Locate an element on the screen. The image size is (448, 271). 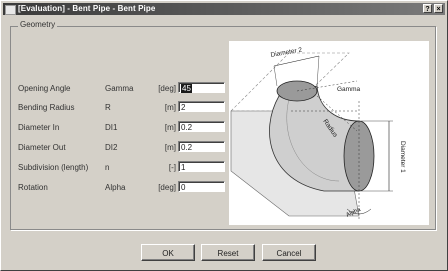
diameter-in-label: Diameter In is located at coordinates (39, 127).